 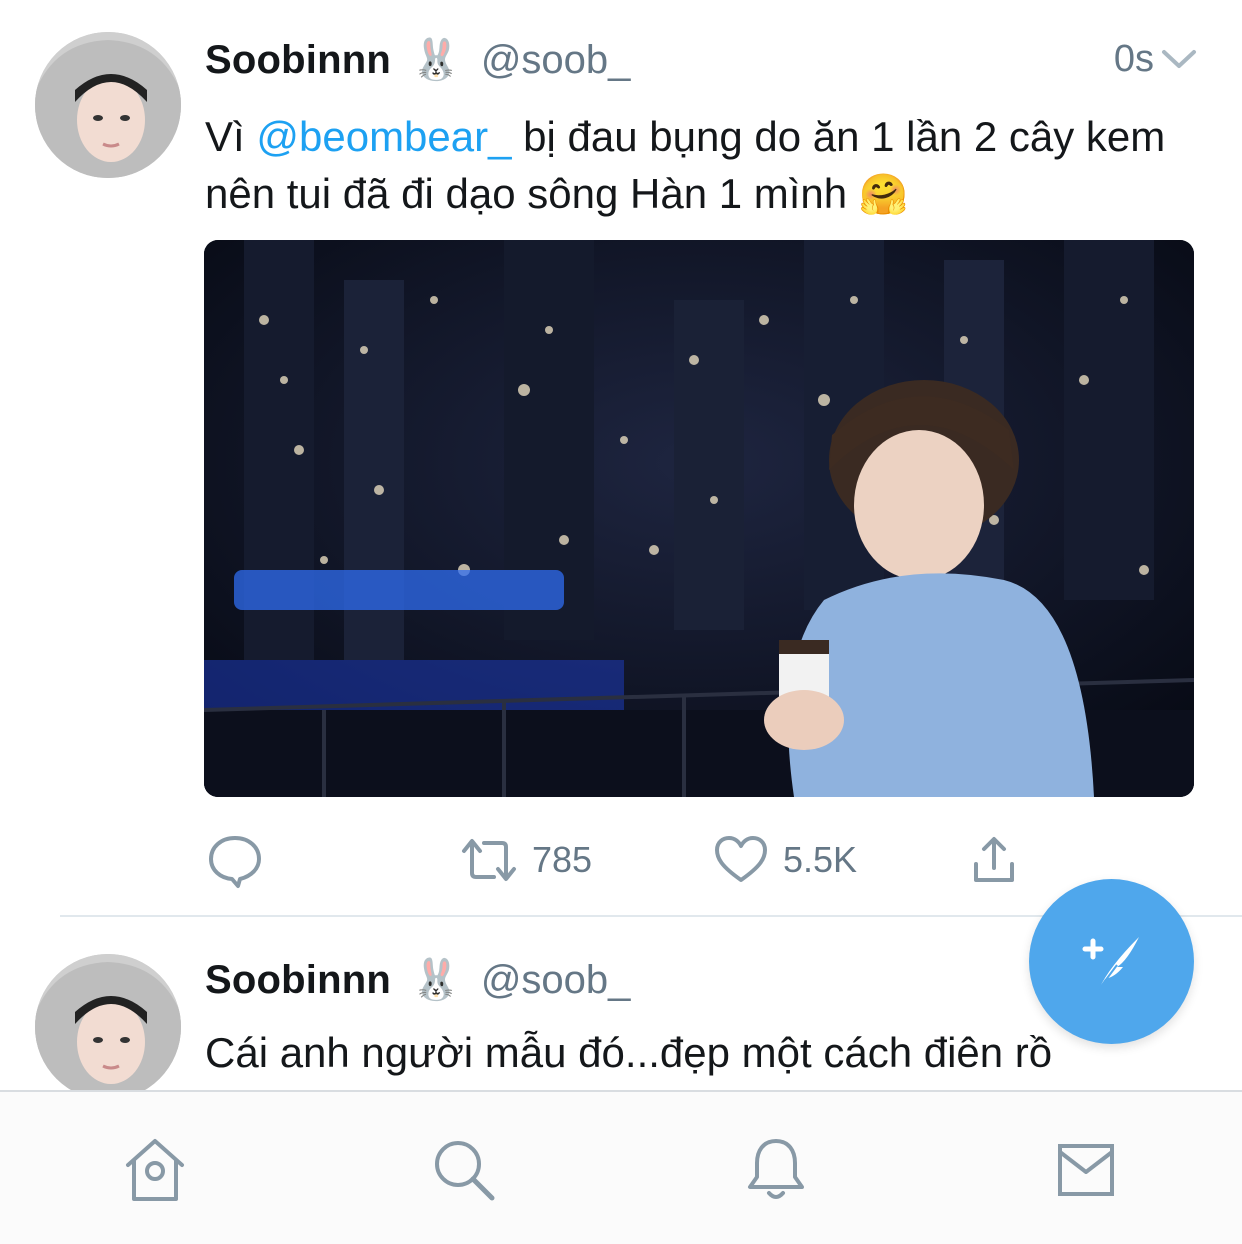 I want to click on retweet-icon, so click(x=489, y=860).